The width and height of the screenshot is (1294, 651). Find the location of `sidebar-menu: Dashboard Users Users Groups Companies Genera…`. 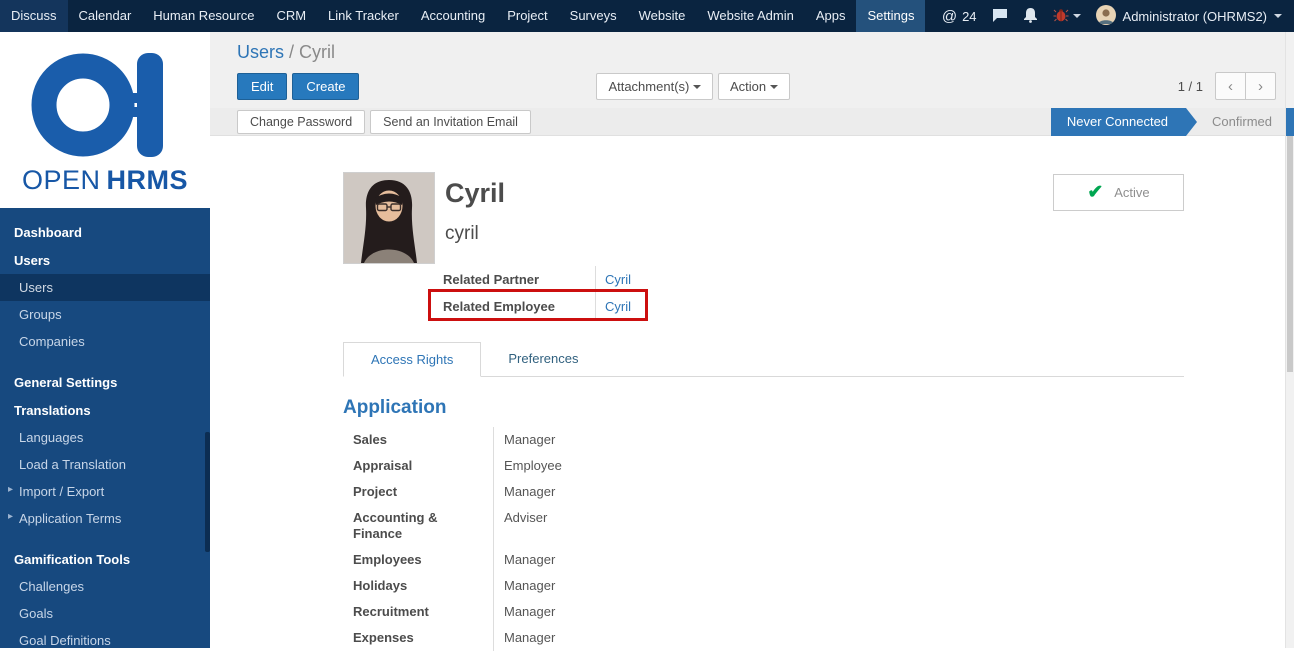

sidebar-menu: Dashboard Users Users Groups Companies Genera… is located at coordinates (105, 428).